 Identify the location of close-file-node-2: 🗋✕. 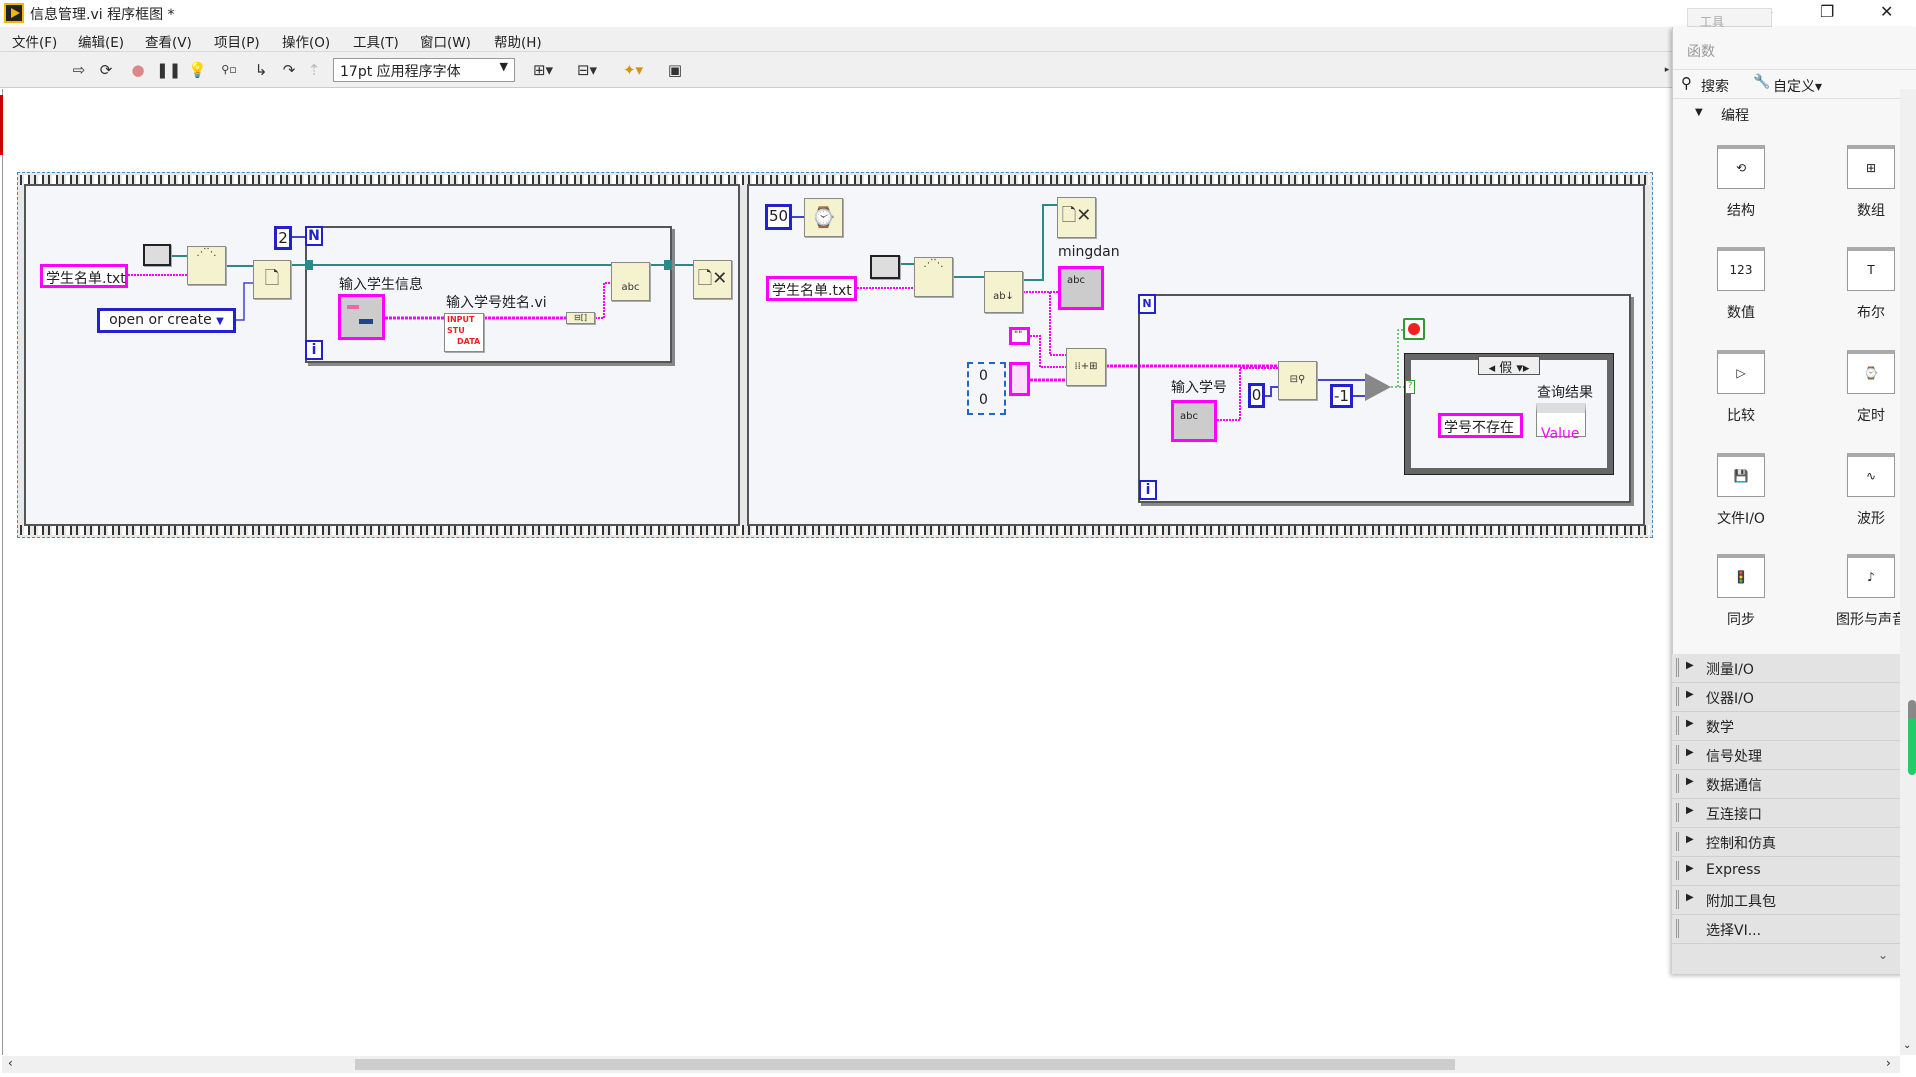
(1076, 217).